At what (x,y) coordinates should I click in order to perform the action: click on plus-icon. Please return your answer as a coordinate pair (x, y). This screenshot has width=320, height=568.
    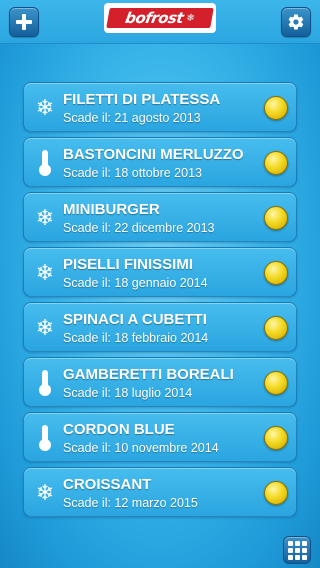
    Looking at the image, I should click on (24, 22).